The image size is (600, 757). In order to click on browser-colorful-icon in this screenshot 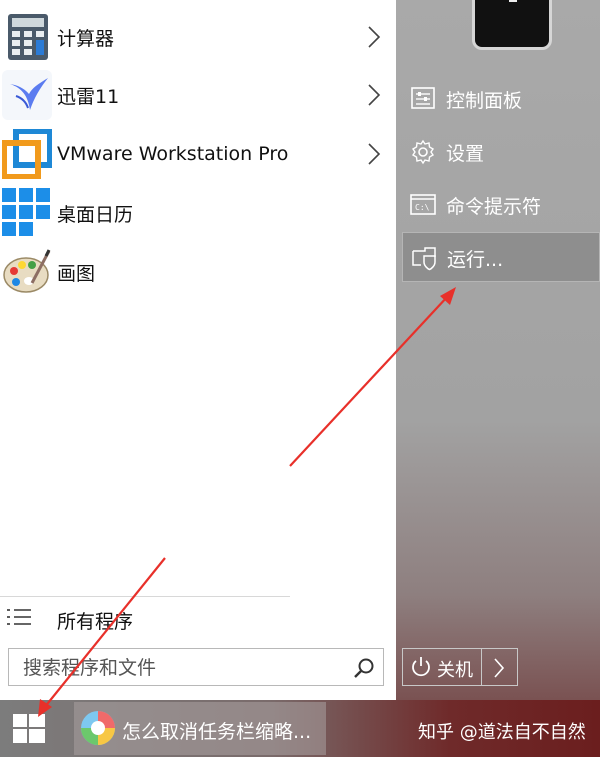, I will do `click(98, 728)`.